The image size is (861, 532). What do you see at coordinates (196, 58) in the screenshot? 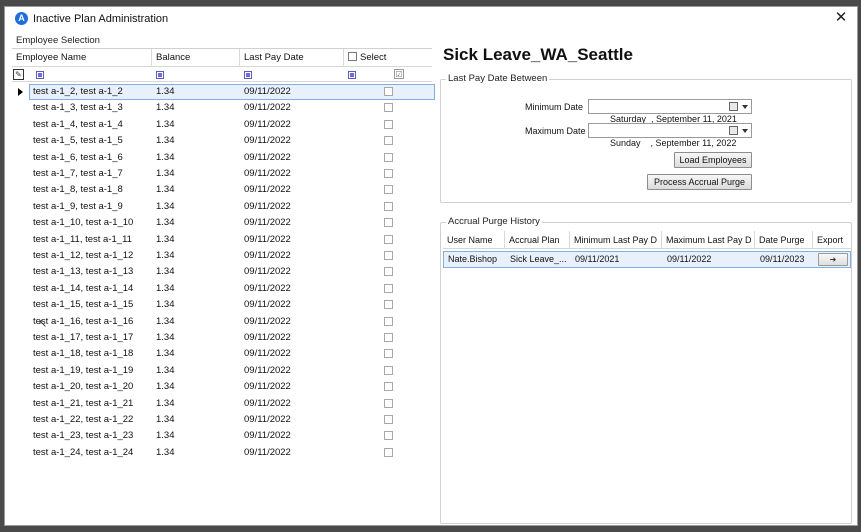
I see `column-header-balance: Balance` at bounding box center [196, 58].